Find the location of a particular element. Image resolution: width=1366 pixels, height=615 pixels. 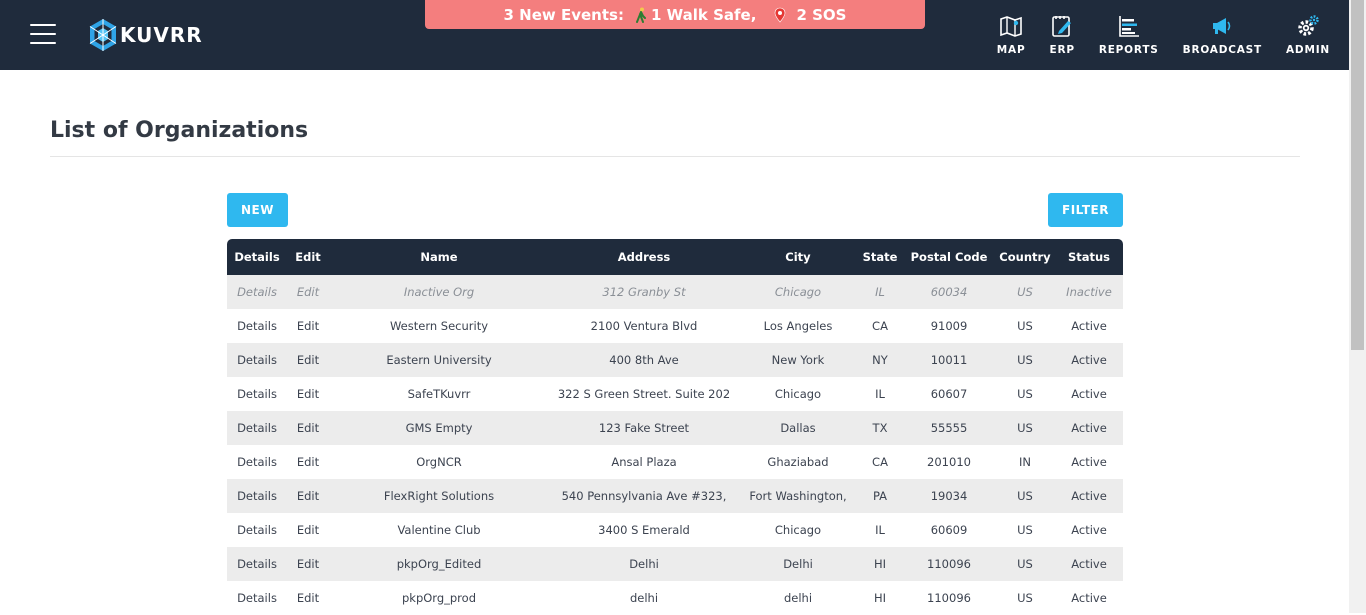

org-address: 2100 Ventura Blvd is located at coordinates (644, 326).